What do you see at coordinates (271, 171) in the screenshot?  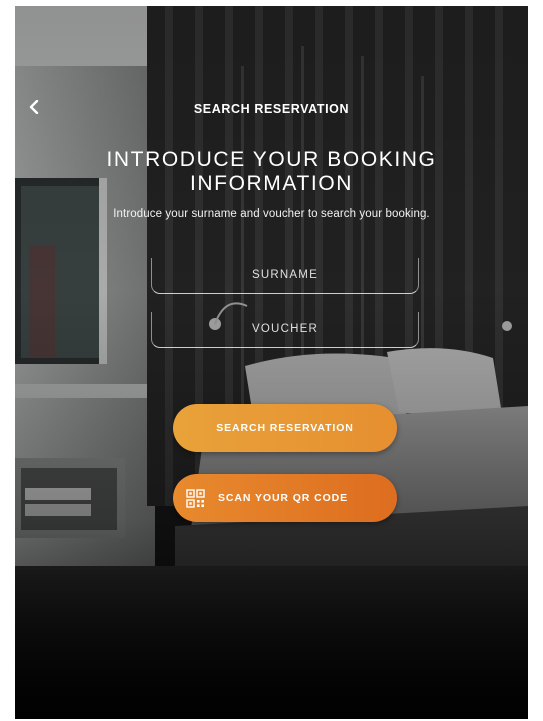 I see `page-title: INTRODUCE YOUR BOOKING INFORMATION` at bounding box center [271, 171].